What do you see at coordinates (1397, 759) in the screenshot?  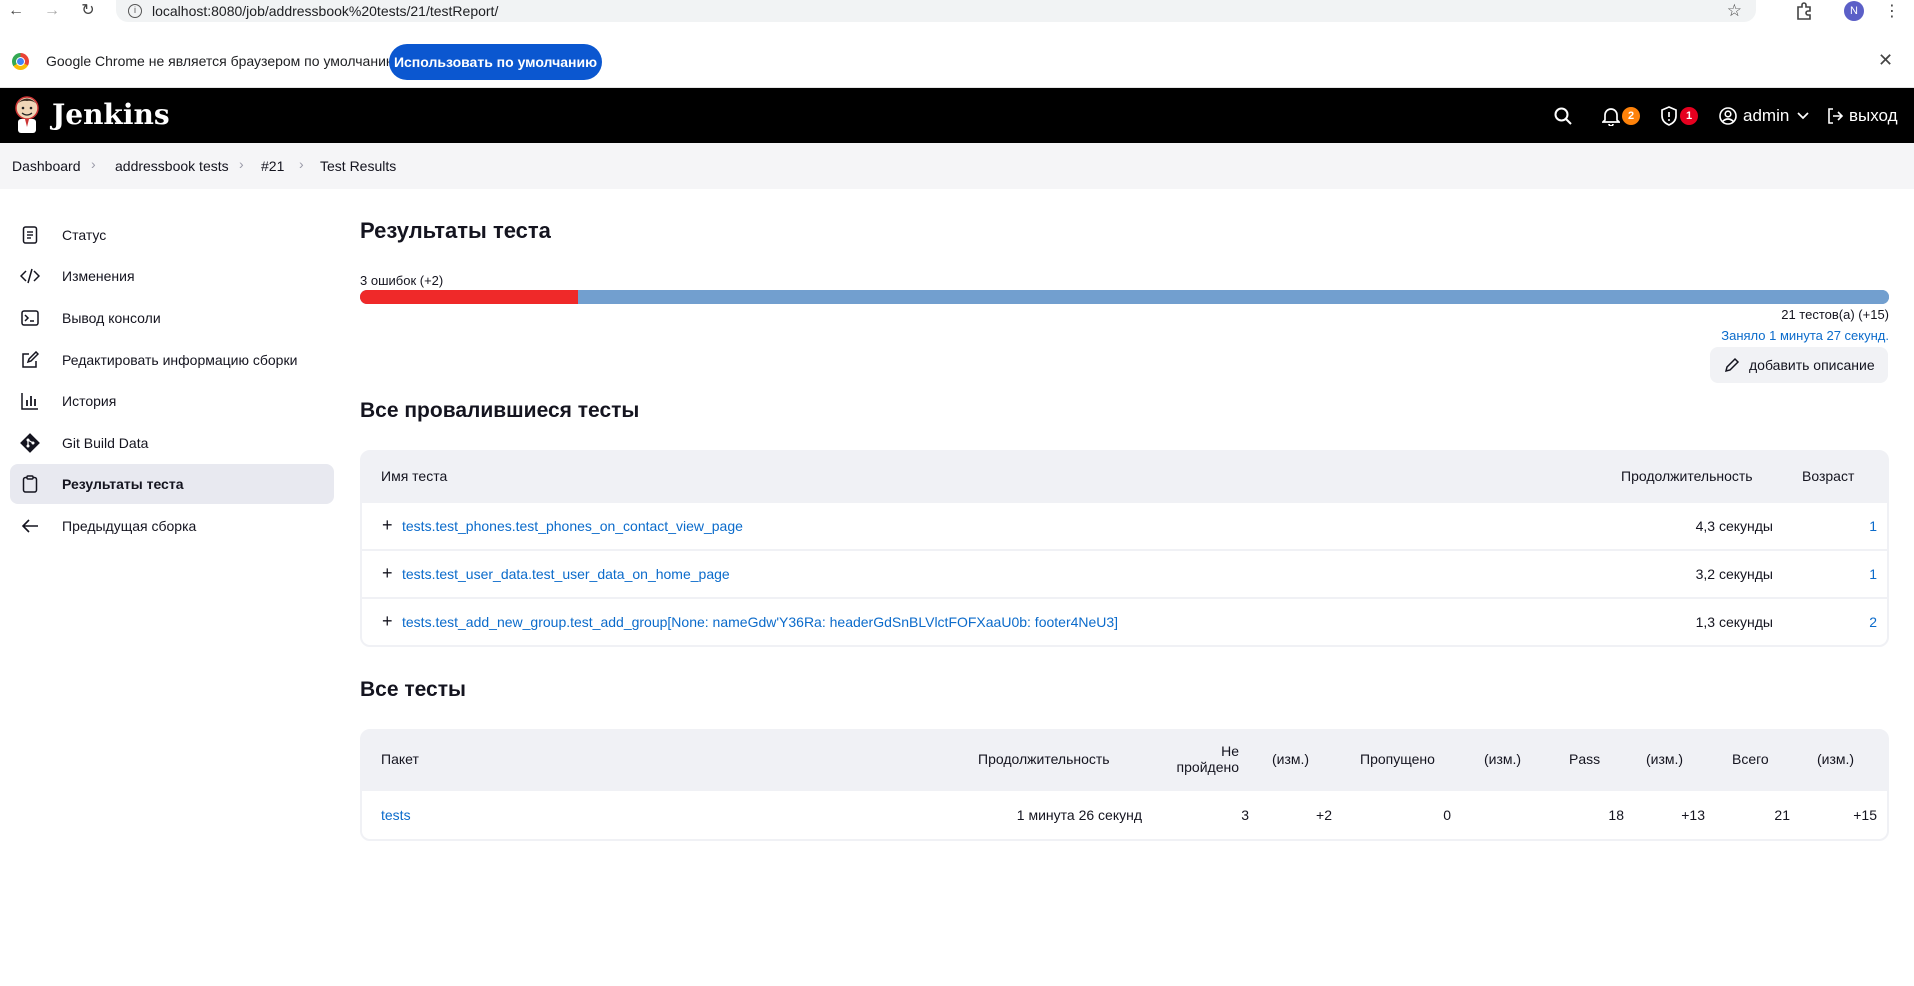 I see `column-header-skipped: Пропущено` at bounding box center [1397, 759].